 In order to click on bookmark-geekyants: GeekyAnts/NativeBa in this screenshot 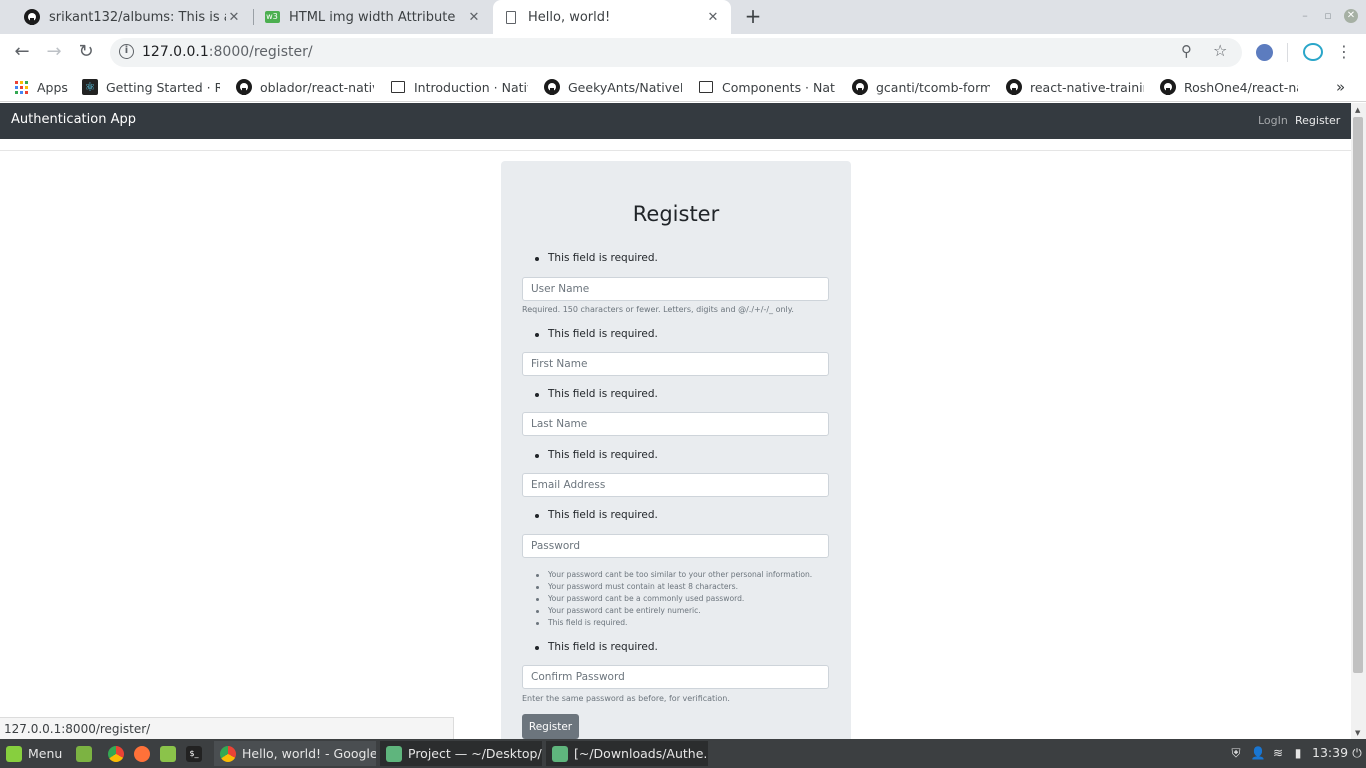, I will do `click(613, 87)`.